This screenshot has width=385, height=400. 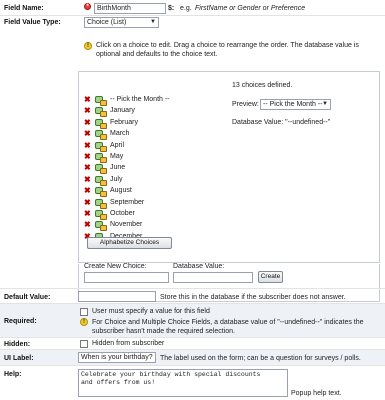 I want to click on preview-label: Preview:, so click(x=245, y=104).